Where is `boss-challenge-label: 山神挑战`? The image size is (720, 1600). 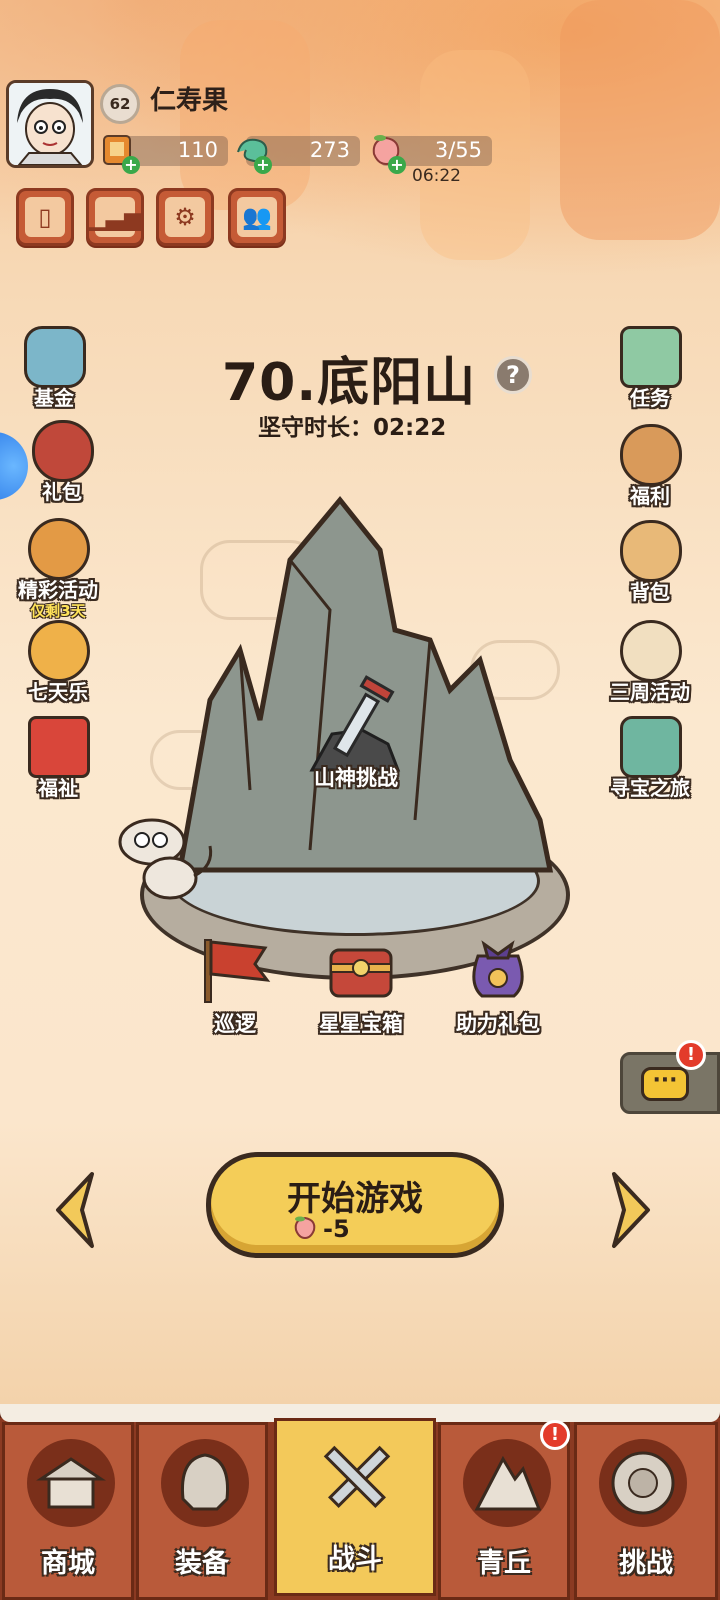 boss-challenge-label: 山神挑战 is located at coordinates (356, 778).